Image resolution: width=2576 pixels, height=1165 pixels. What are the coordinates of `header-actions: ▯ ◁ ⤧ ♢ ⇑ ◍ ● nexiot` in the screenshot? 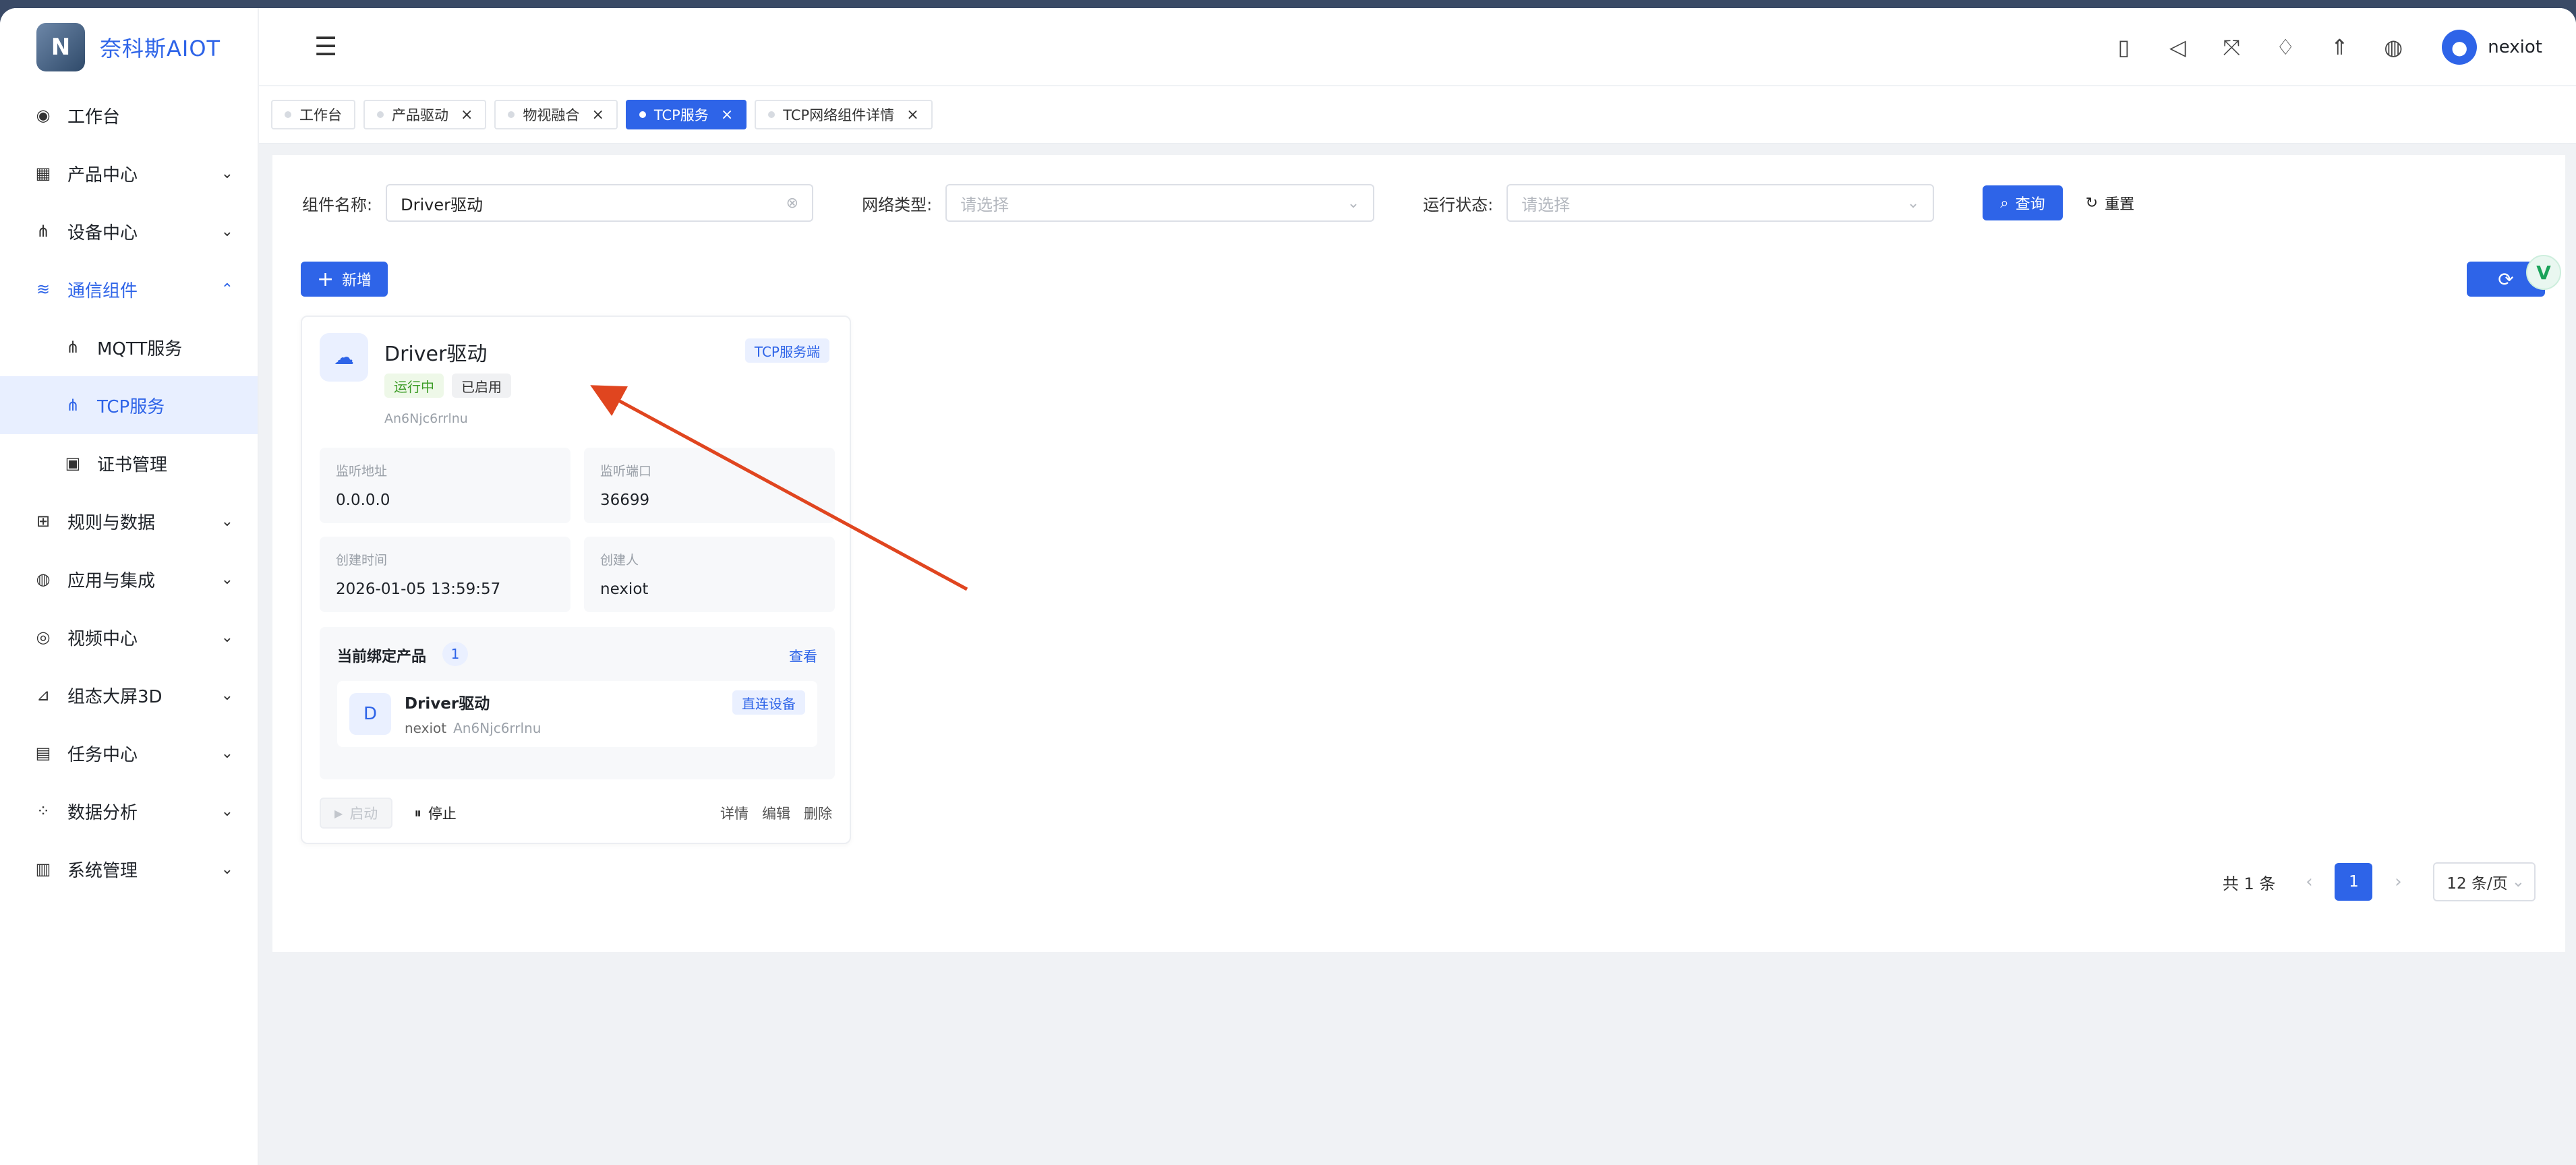 It's located at (2319, 47).